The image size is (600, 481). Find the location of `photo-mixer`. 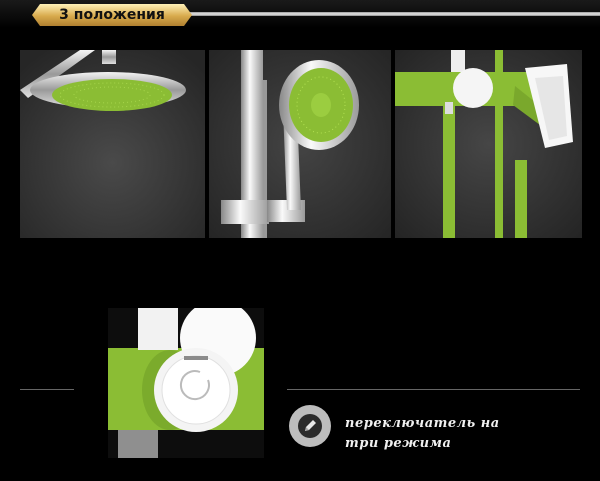

photo-mixer is located at coordinates (488, 144).